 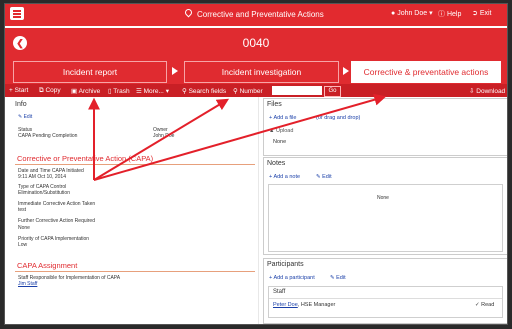 What do you see at coordinates (316, 305) in the screenshot?
I see `participant-role: , HSE Manager` at bounding box center [316, 305].